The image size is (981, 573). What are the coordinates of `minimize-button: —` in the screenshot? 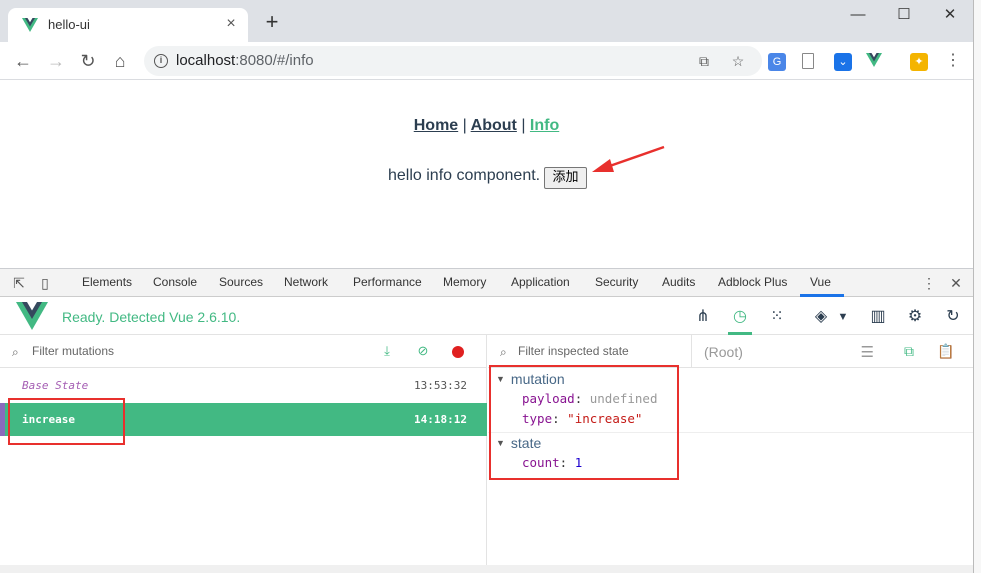 It's located at (858, 15).